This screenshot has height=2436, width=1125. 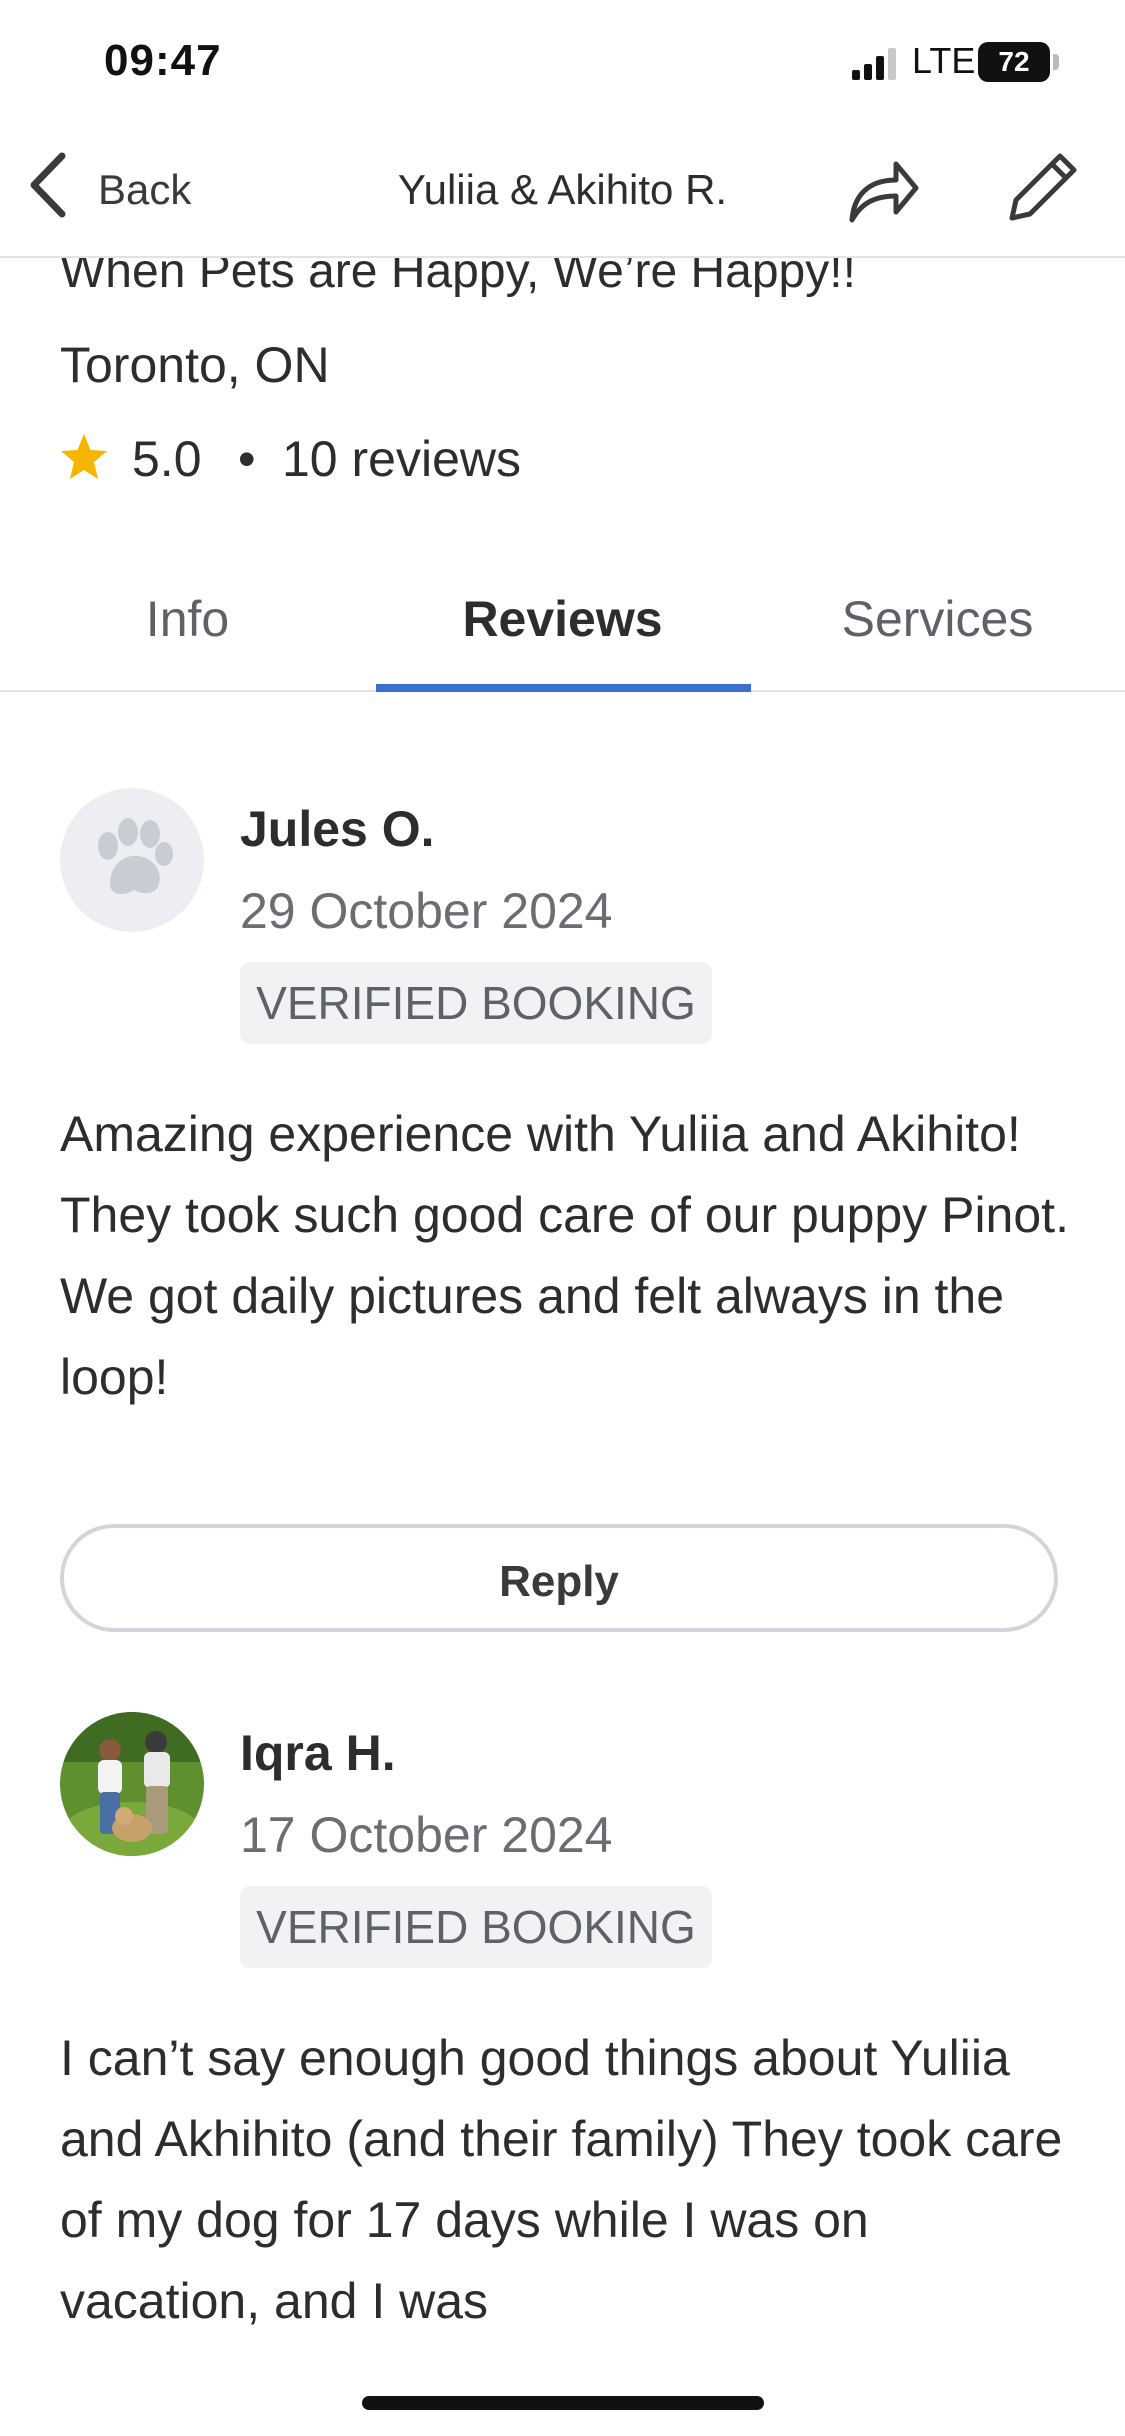 What do you see at coordinates (944, 60) in the screenshot?
I see `network-type: LTE` at bounding box center [944, 60].